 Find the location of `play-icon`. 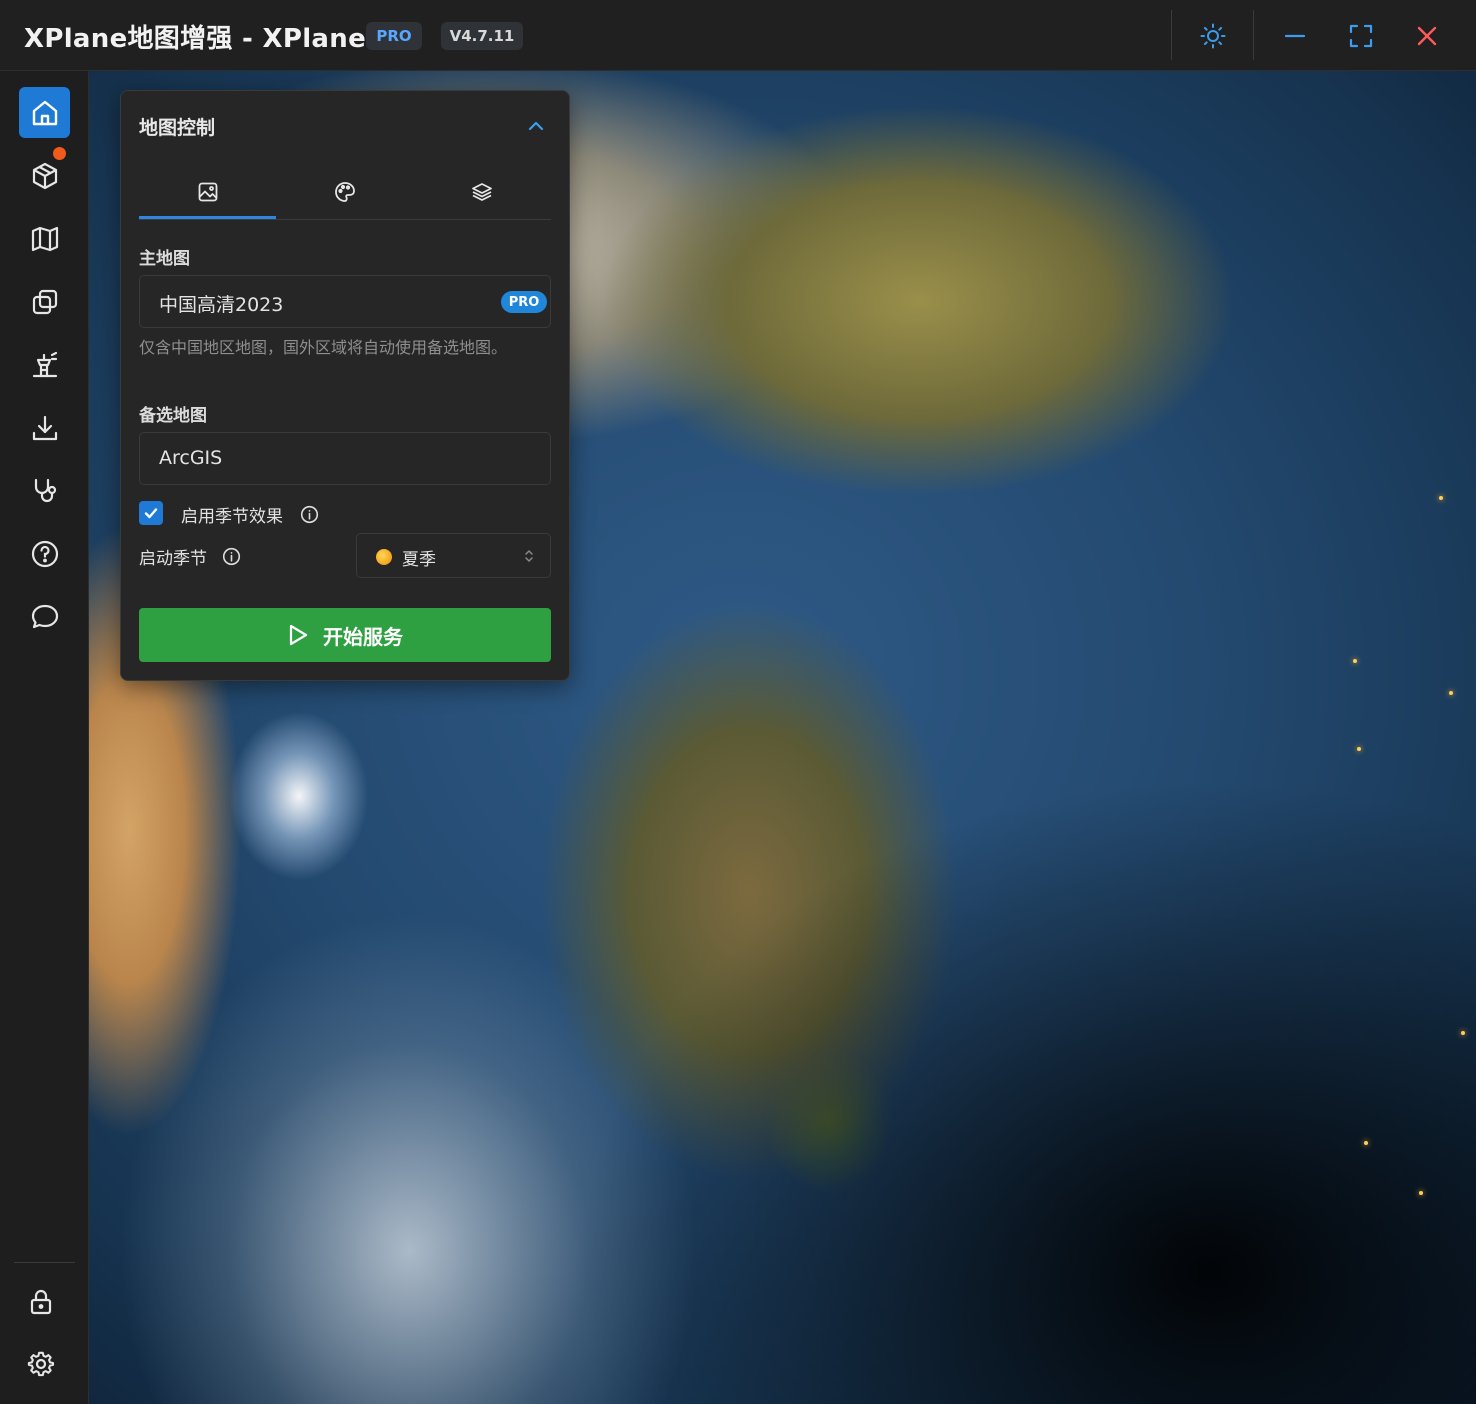

play-icon is located at coordinates (298, 635).